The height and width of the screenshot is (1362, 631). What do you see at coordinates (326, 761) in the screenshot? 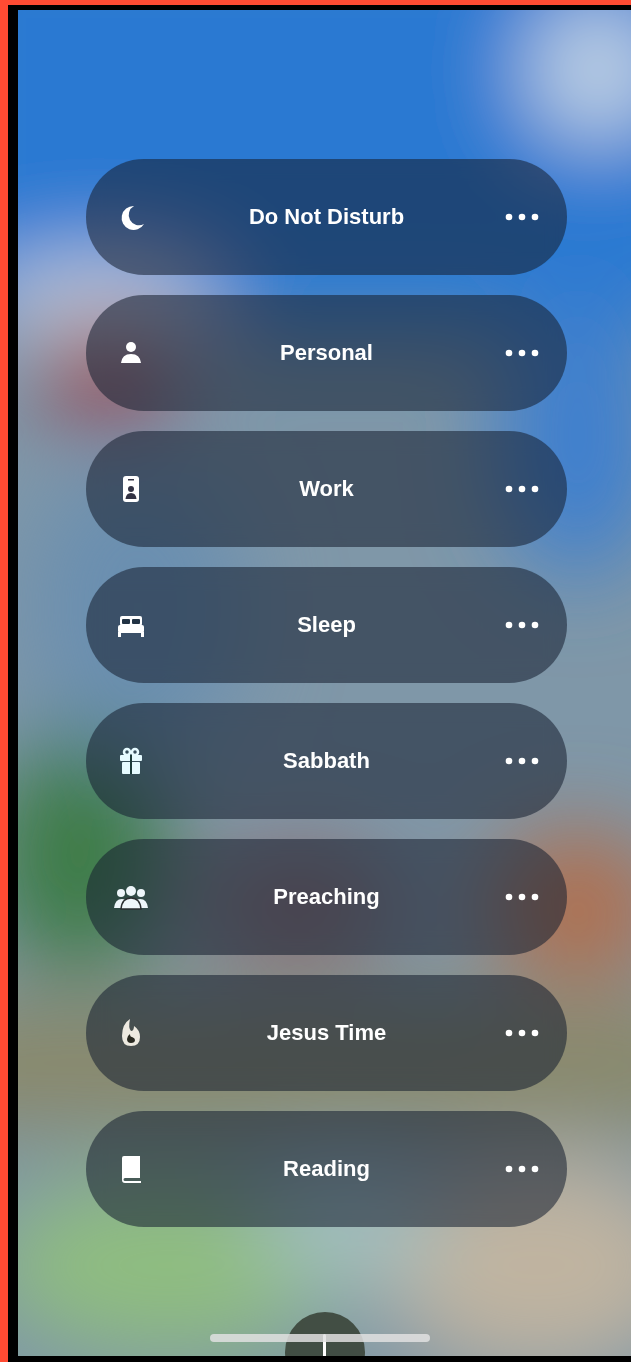
I see `focus-mode-button: Sabbath` at bounding box center [326, 761].